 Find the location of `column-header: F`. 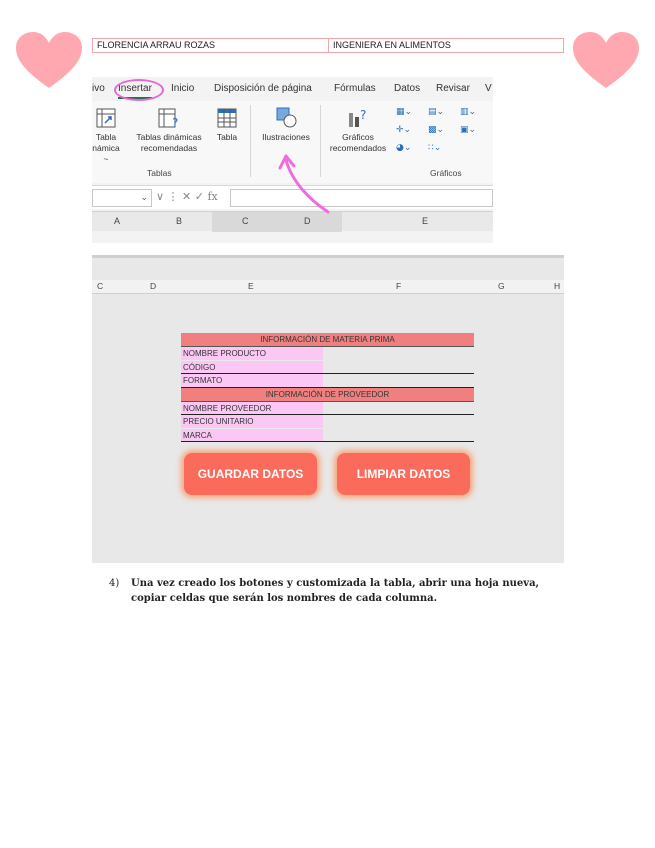

column-header: F is located at coordinates (398, 286).